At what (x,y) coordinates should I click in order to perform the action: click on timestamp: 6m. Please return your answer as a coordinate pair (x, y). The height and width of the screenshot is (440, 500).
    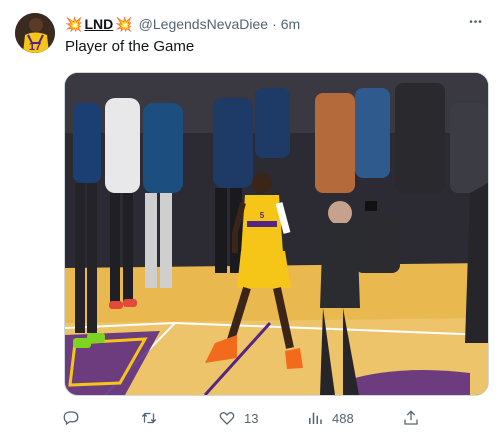
    Looking at the image, I should click on (290, 24).